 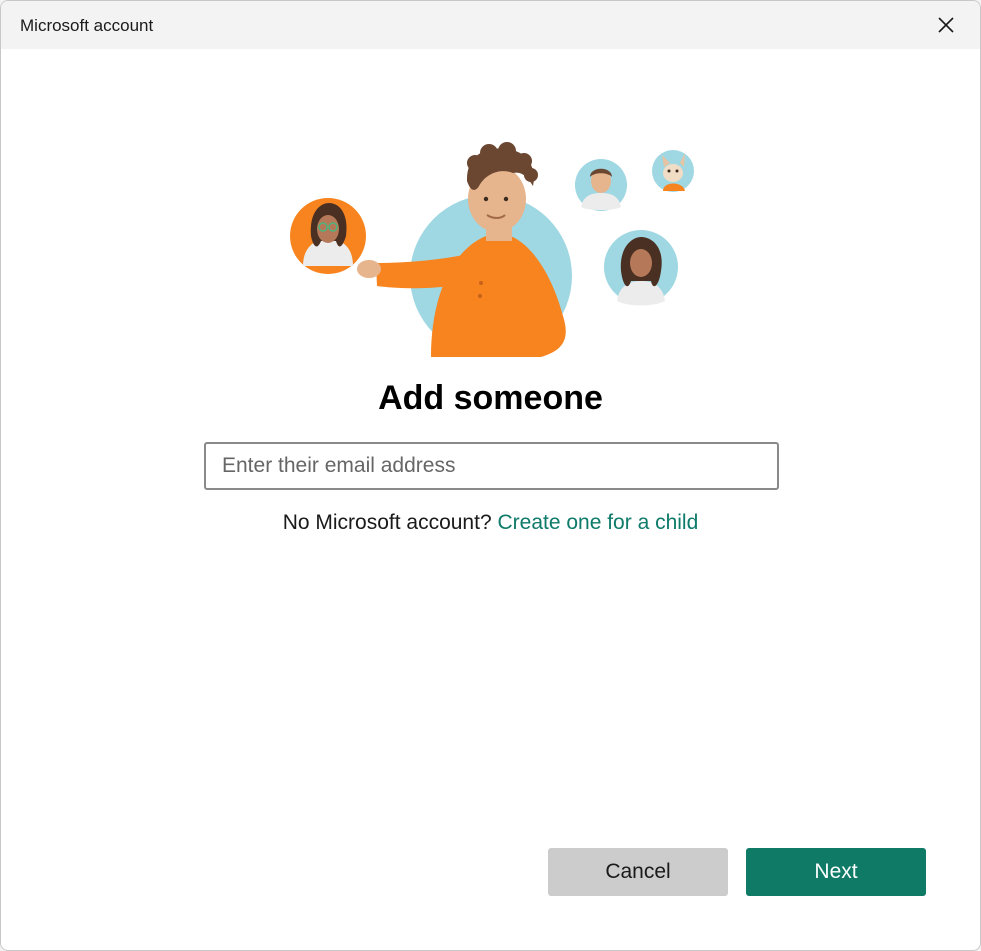 I want to click on avatar-woman, so click(x=641, y=268).